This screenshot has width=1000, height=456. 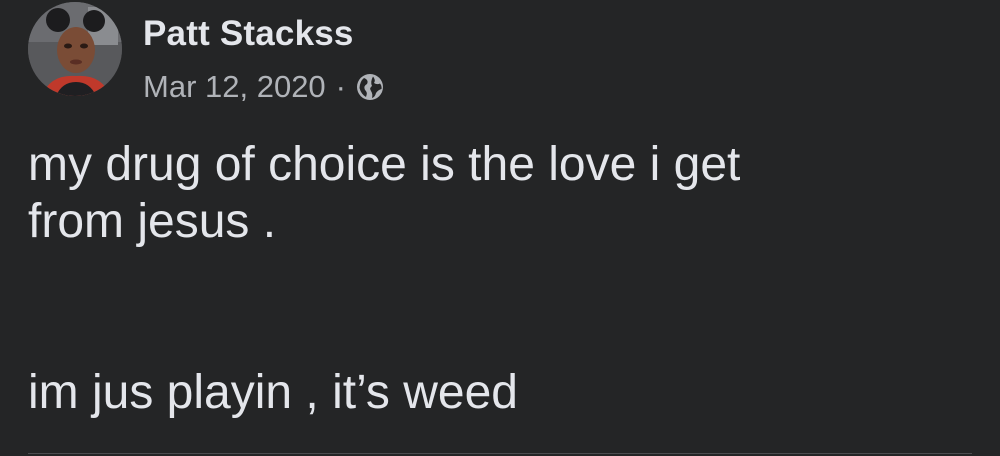 I want to click on post-text-line: im jus playin , it’s weed, so click(x=273, y=392).